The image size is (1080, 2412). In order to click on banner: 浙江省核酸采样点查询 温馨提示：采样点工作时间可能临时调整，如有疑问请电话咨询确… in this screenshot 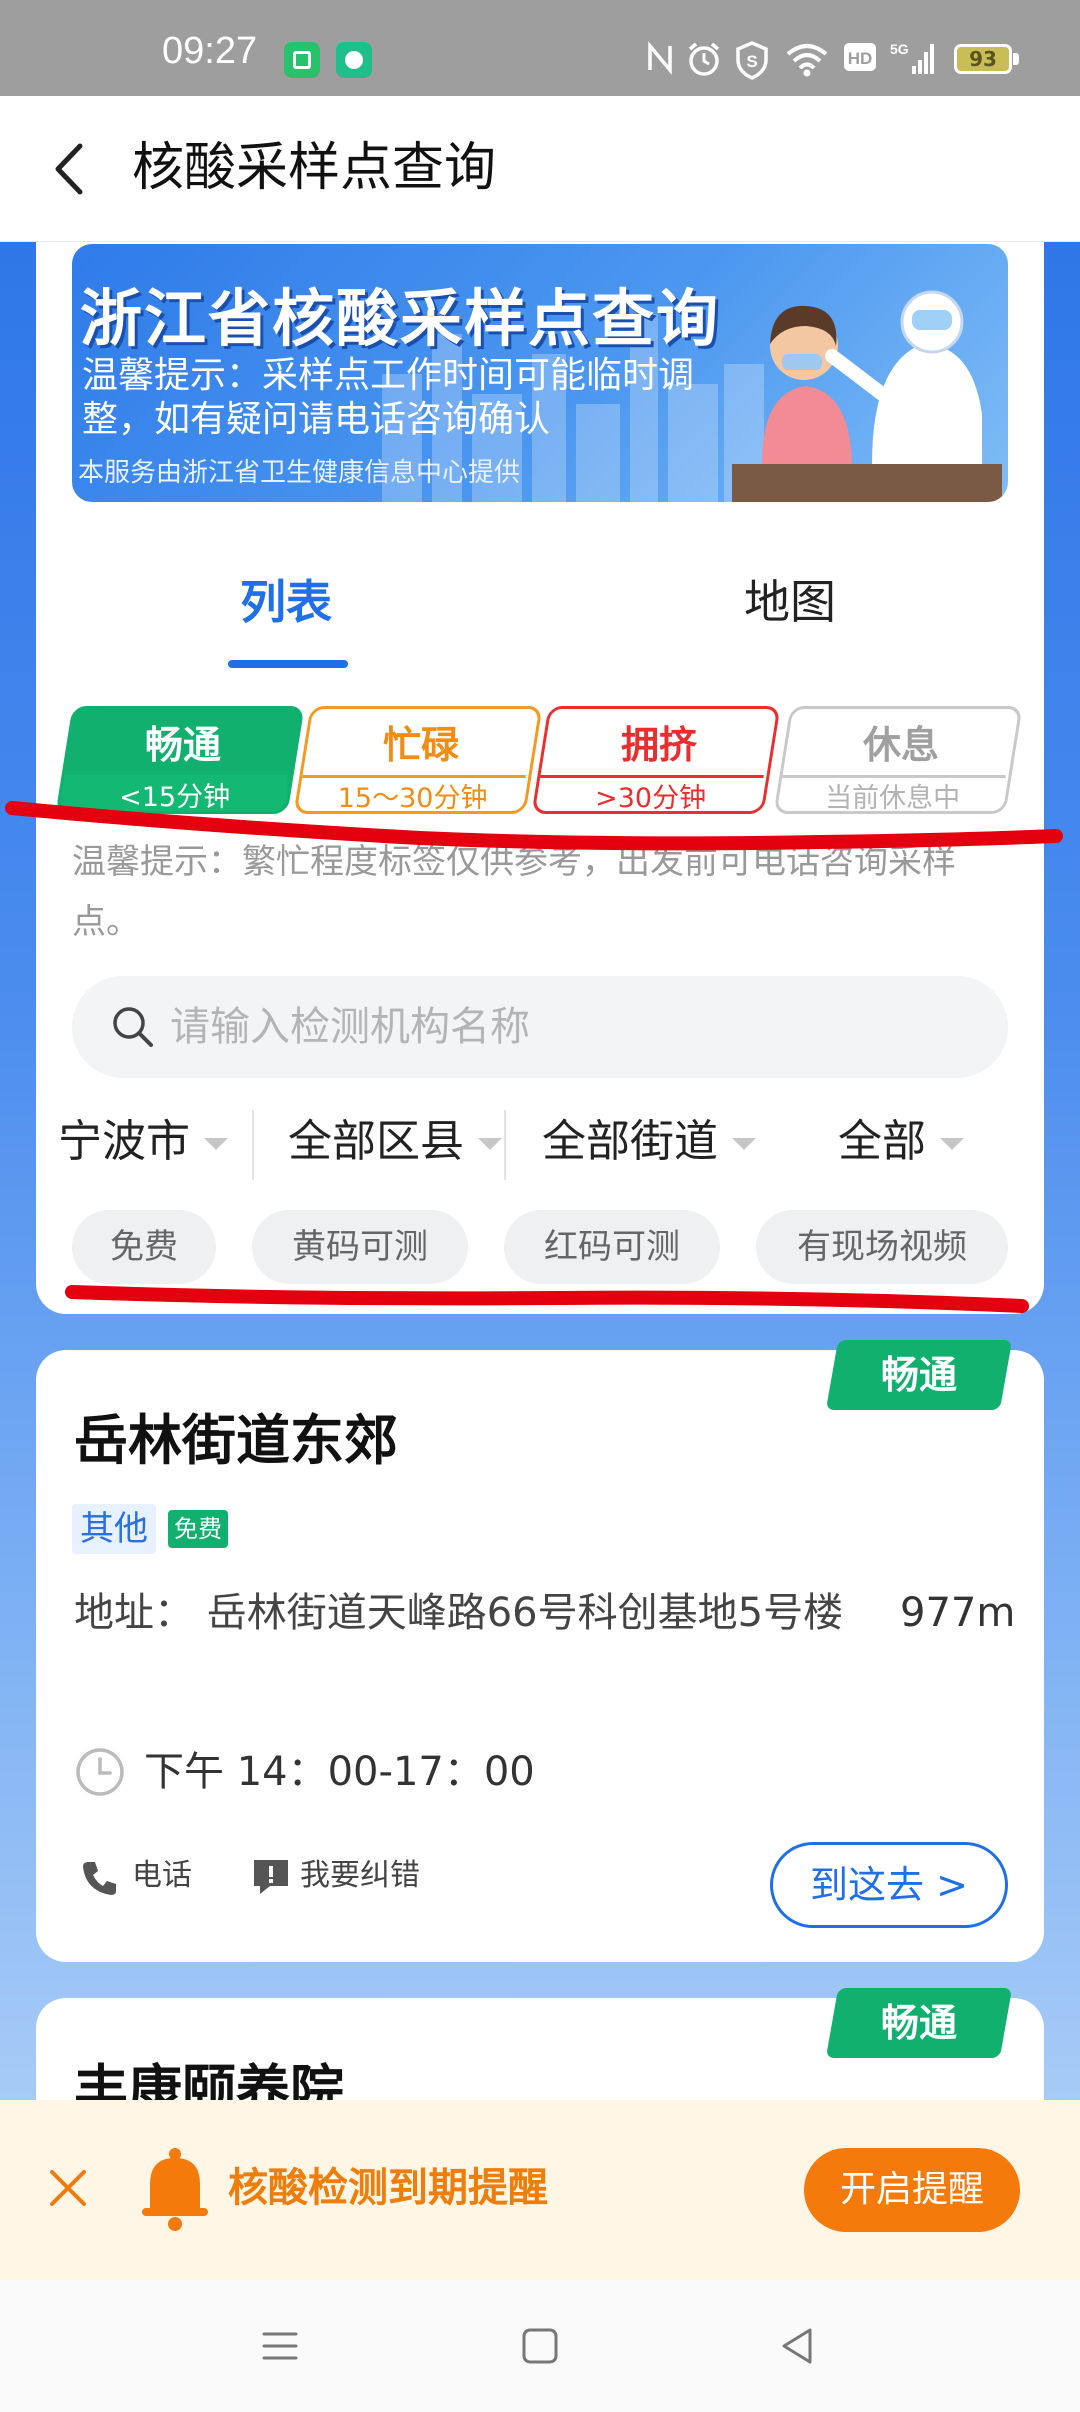, I will do `click(540, 373)`.